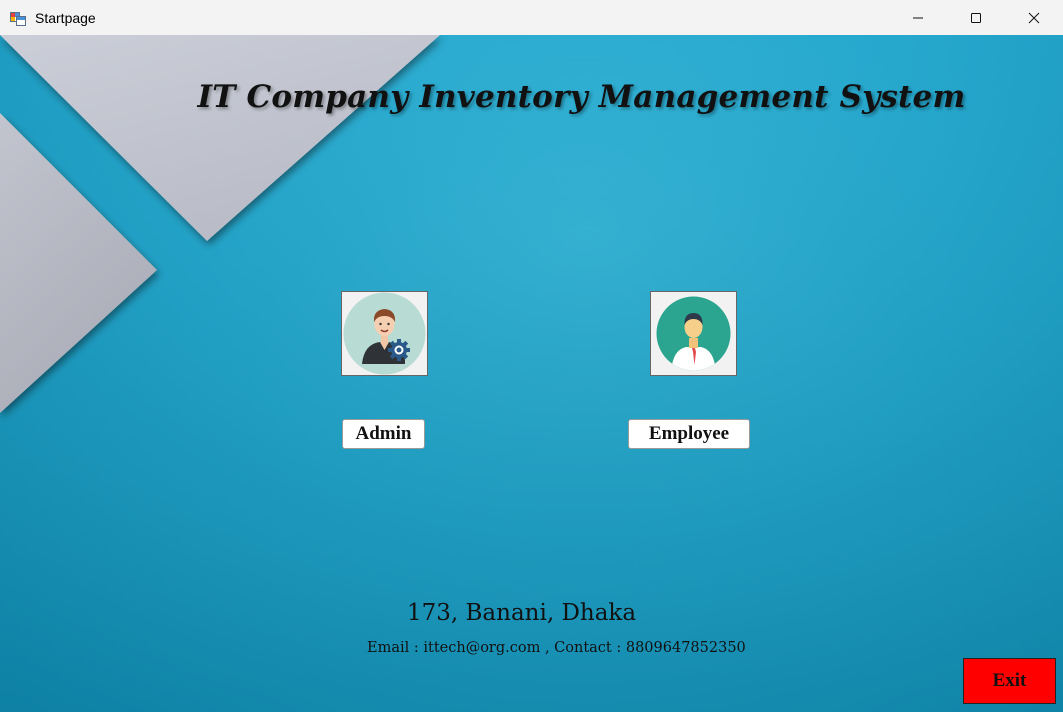 Image resolution: width=1063 pixels, height=712 pixels. What do you see at coordinates (522, 613) in the screenshot?
I see `company-address: 173, Banani, Dhaka` at bounding box center [522, 613].